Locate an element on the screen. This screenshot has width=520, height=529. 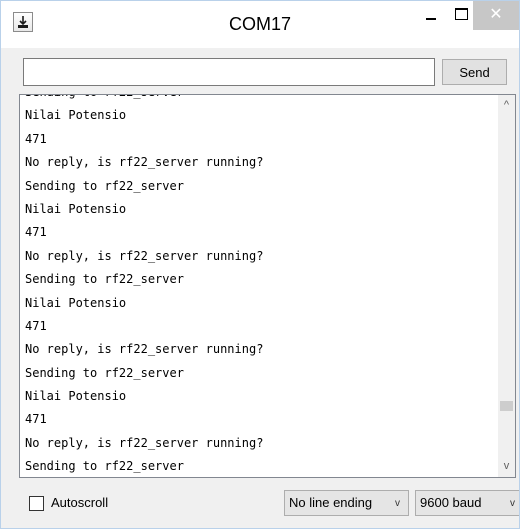
close-icon: ✕ is located at coordinates (496, 14).